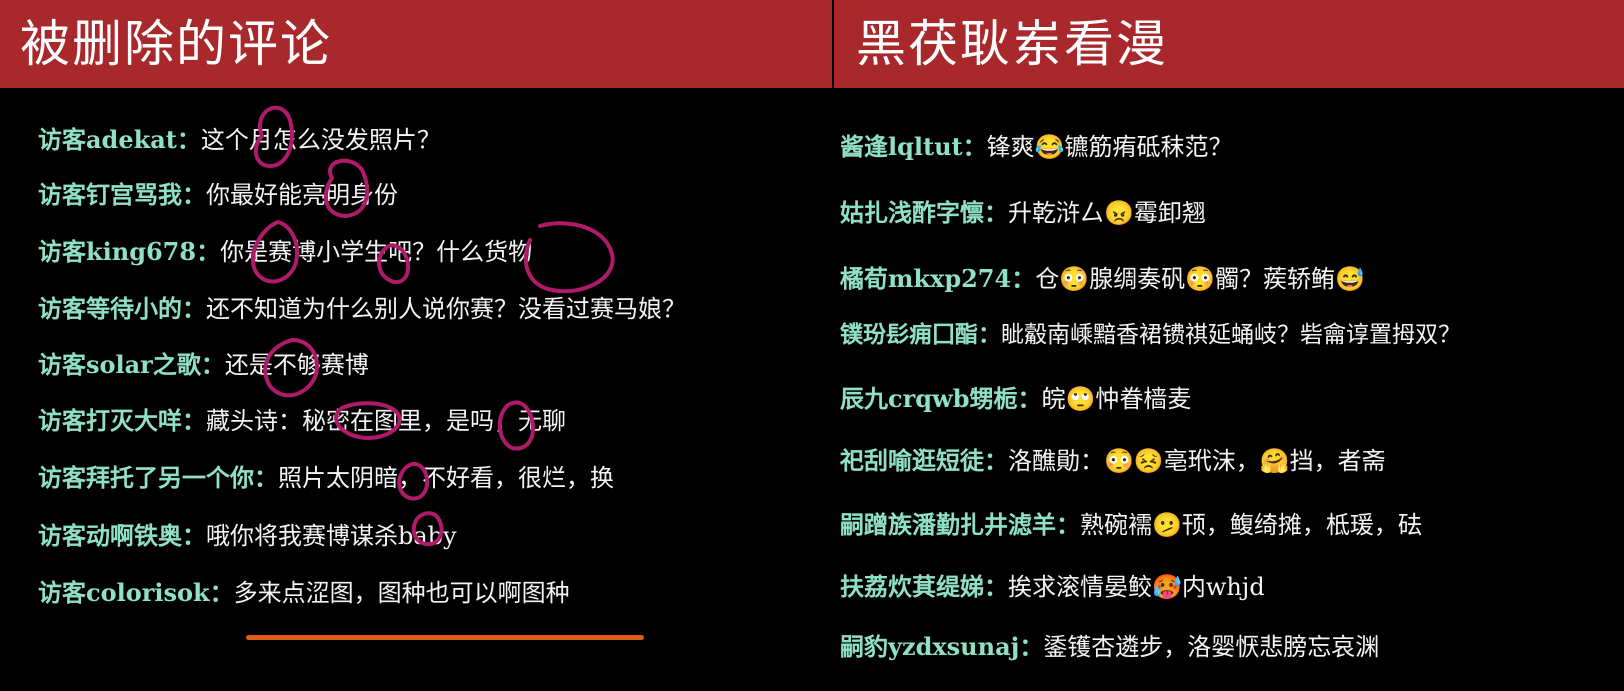 This screenshot has height=691, width=1624. Describe the element at coordinates (1116, 399) in the screenshot. I see `comment-text: 皖🙄忡眷樯麦` at that location.